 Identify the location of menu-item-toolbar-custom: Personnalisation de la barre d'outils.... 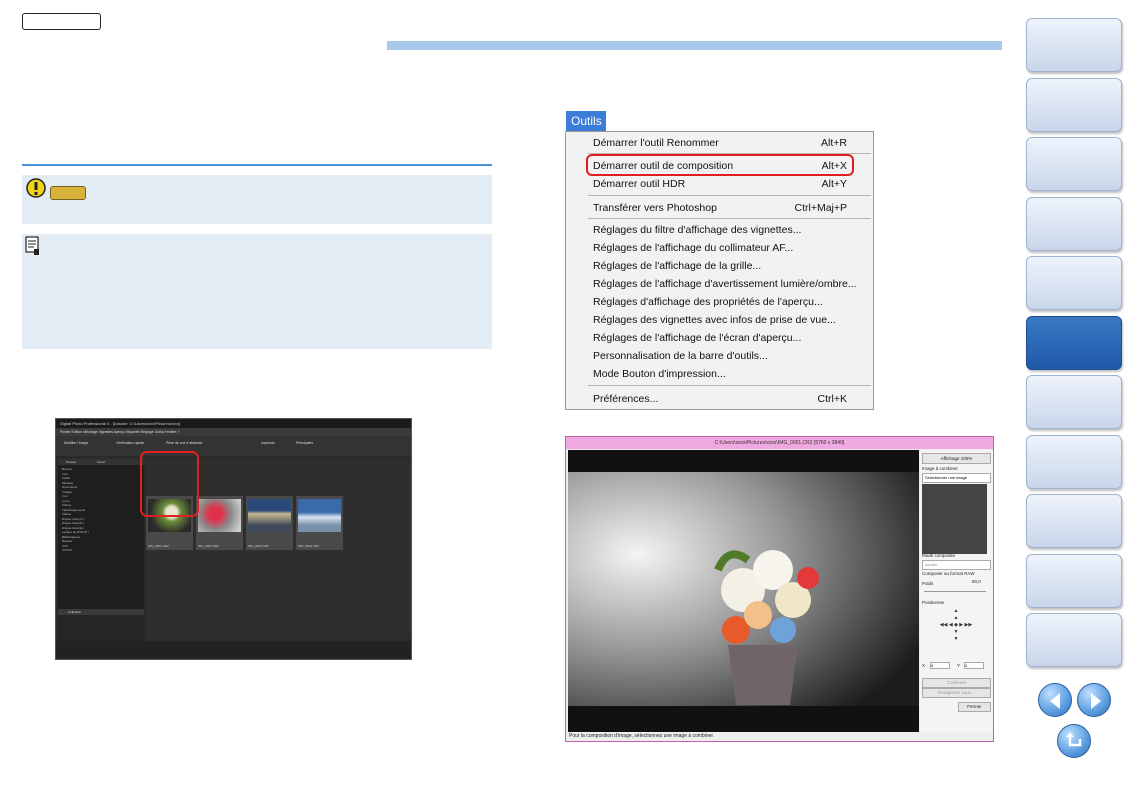
(730, 356).